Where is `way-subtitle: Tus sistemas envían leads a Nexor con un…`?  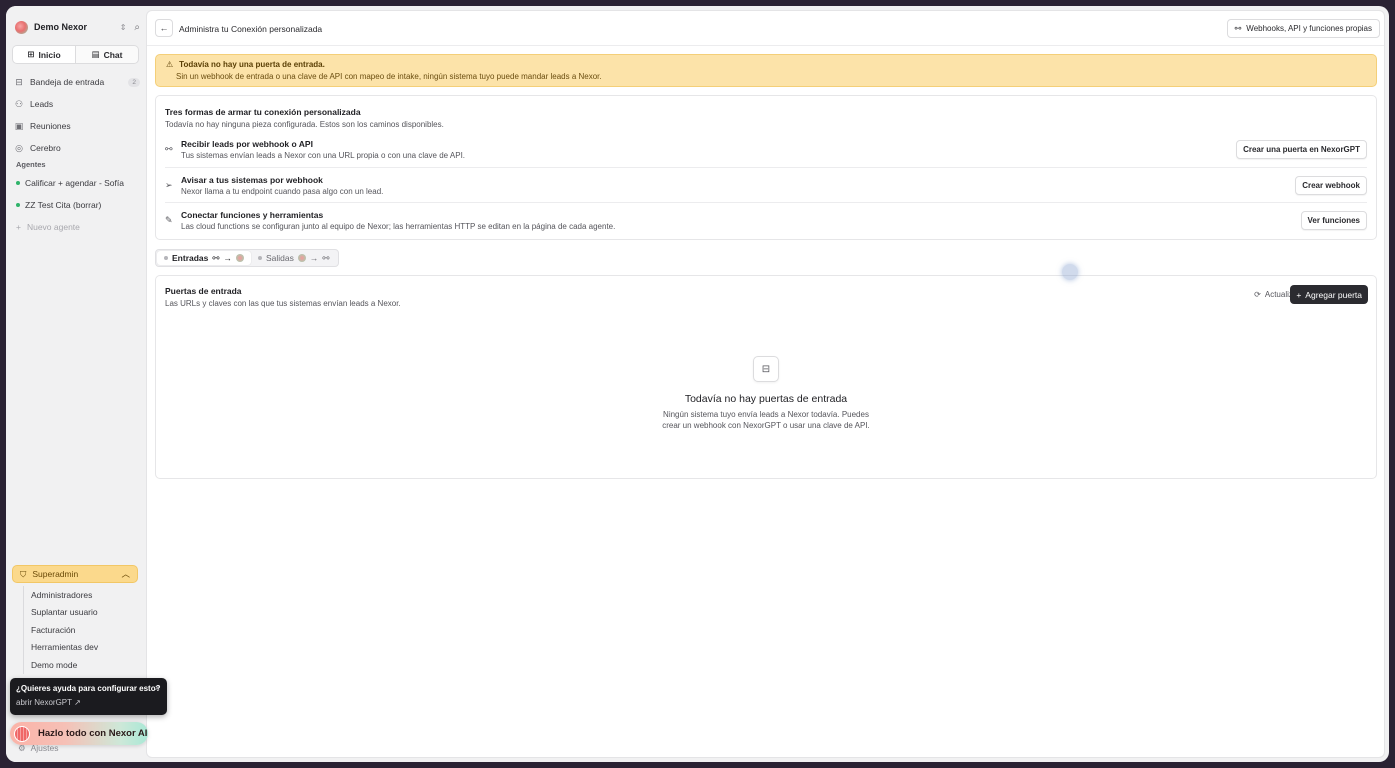
way-subtitle: Tus sistemas envían leads a Nexor con un… is located at coordinates (323, 155).